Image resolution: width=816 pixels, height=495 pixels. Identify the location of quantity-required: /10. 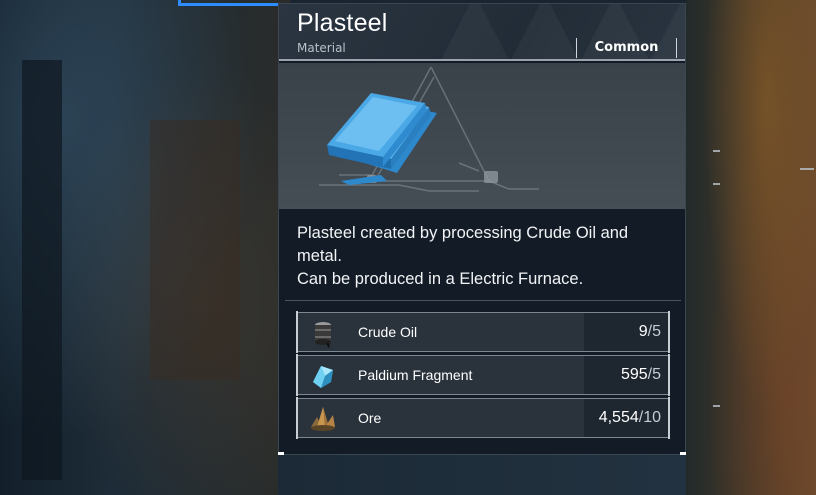
(649, 417).